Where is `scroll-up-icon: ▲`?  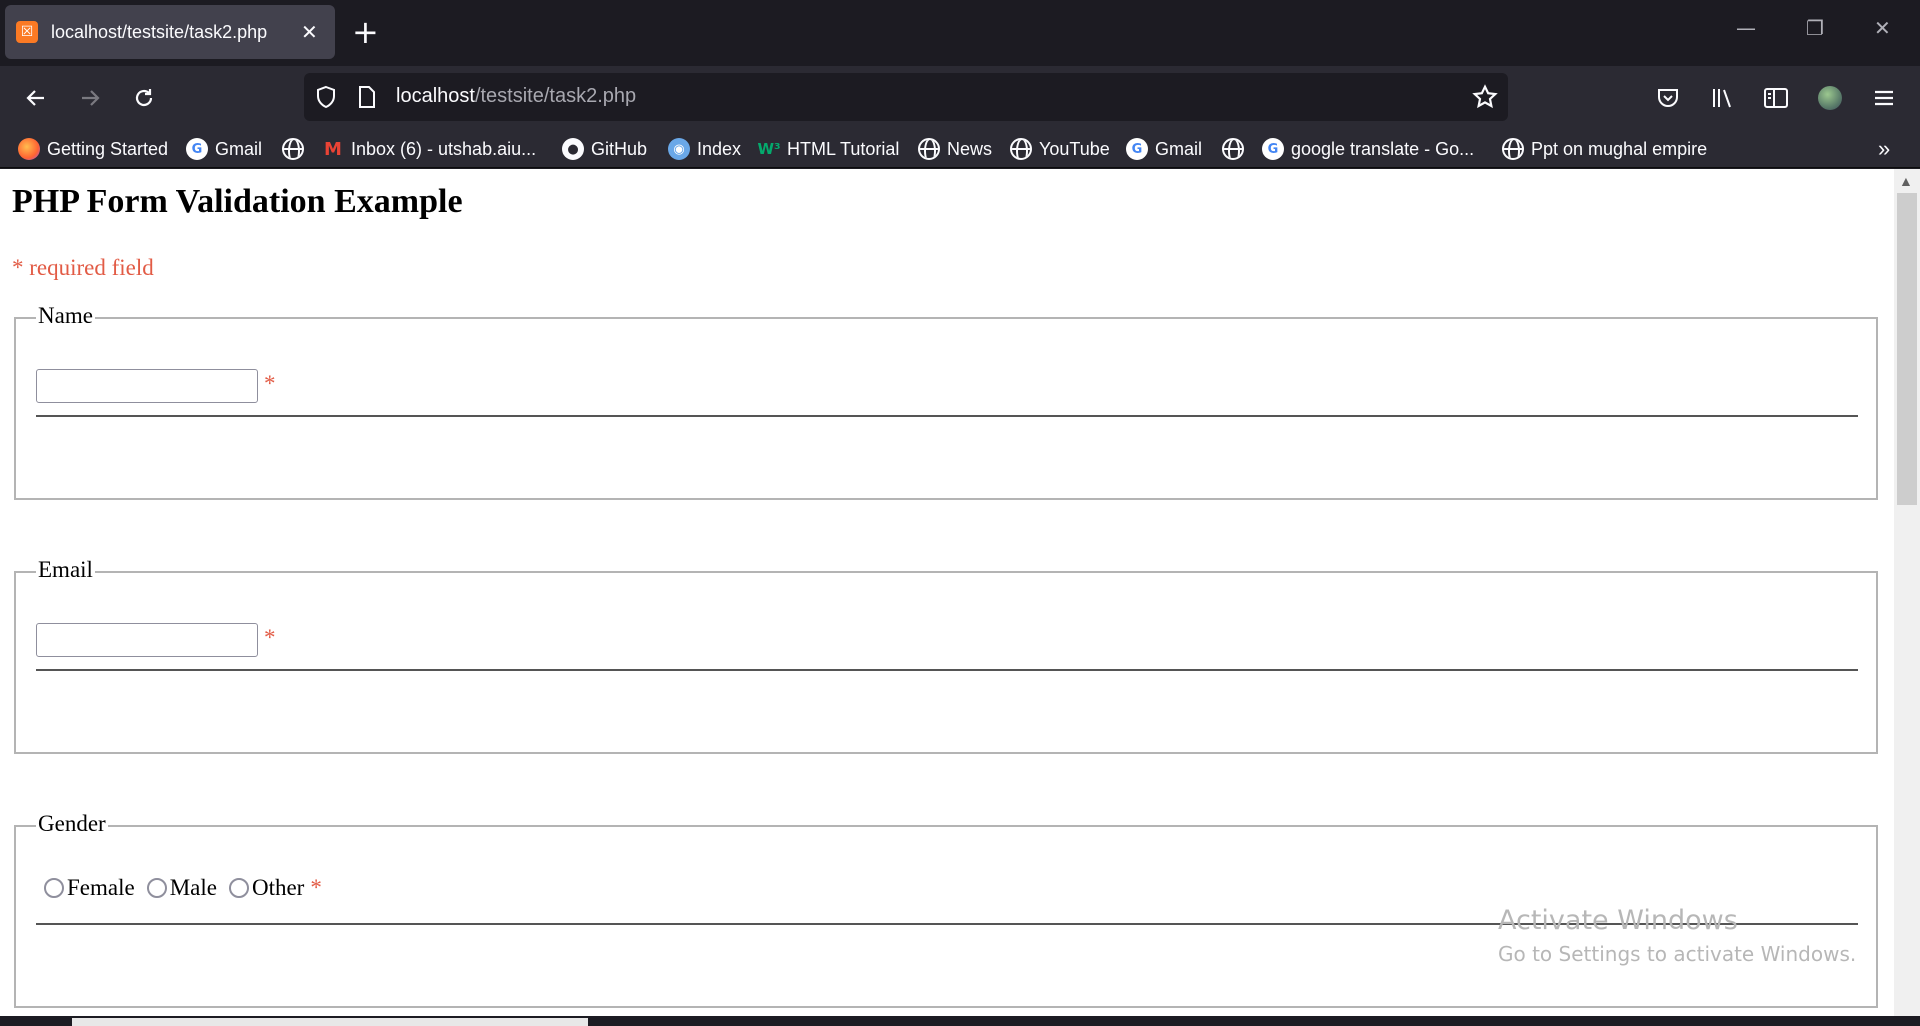
scroll-up-icon: ▲ is located at coordinates (1906, 181).